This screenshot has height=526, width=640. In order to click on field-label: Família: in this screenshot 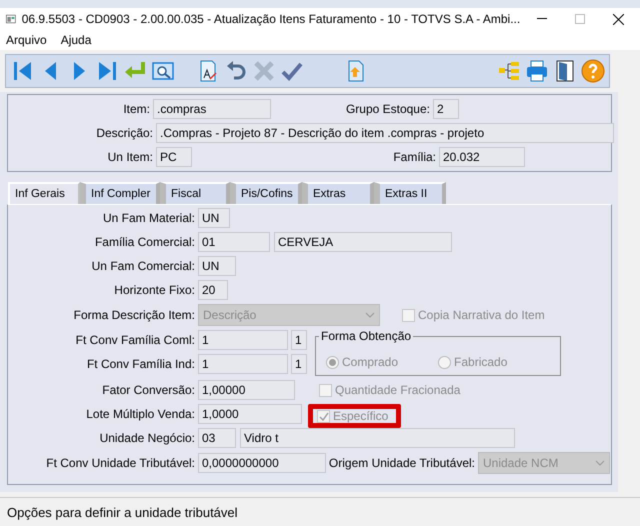, I will do `click(414, 157)`.